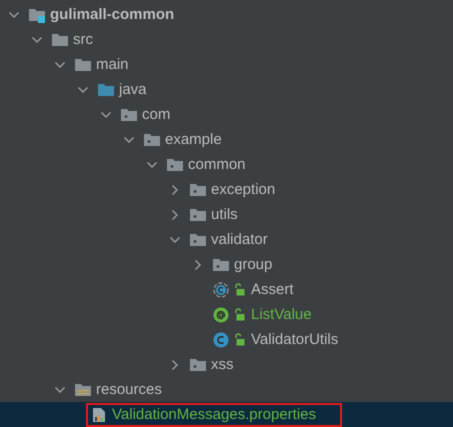 Image resolution: width=453 pixels, height=427 pixels. I want to click on tree-row: utils, so click(226, 214).